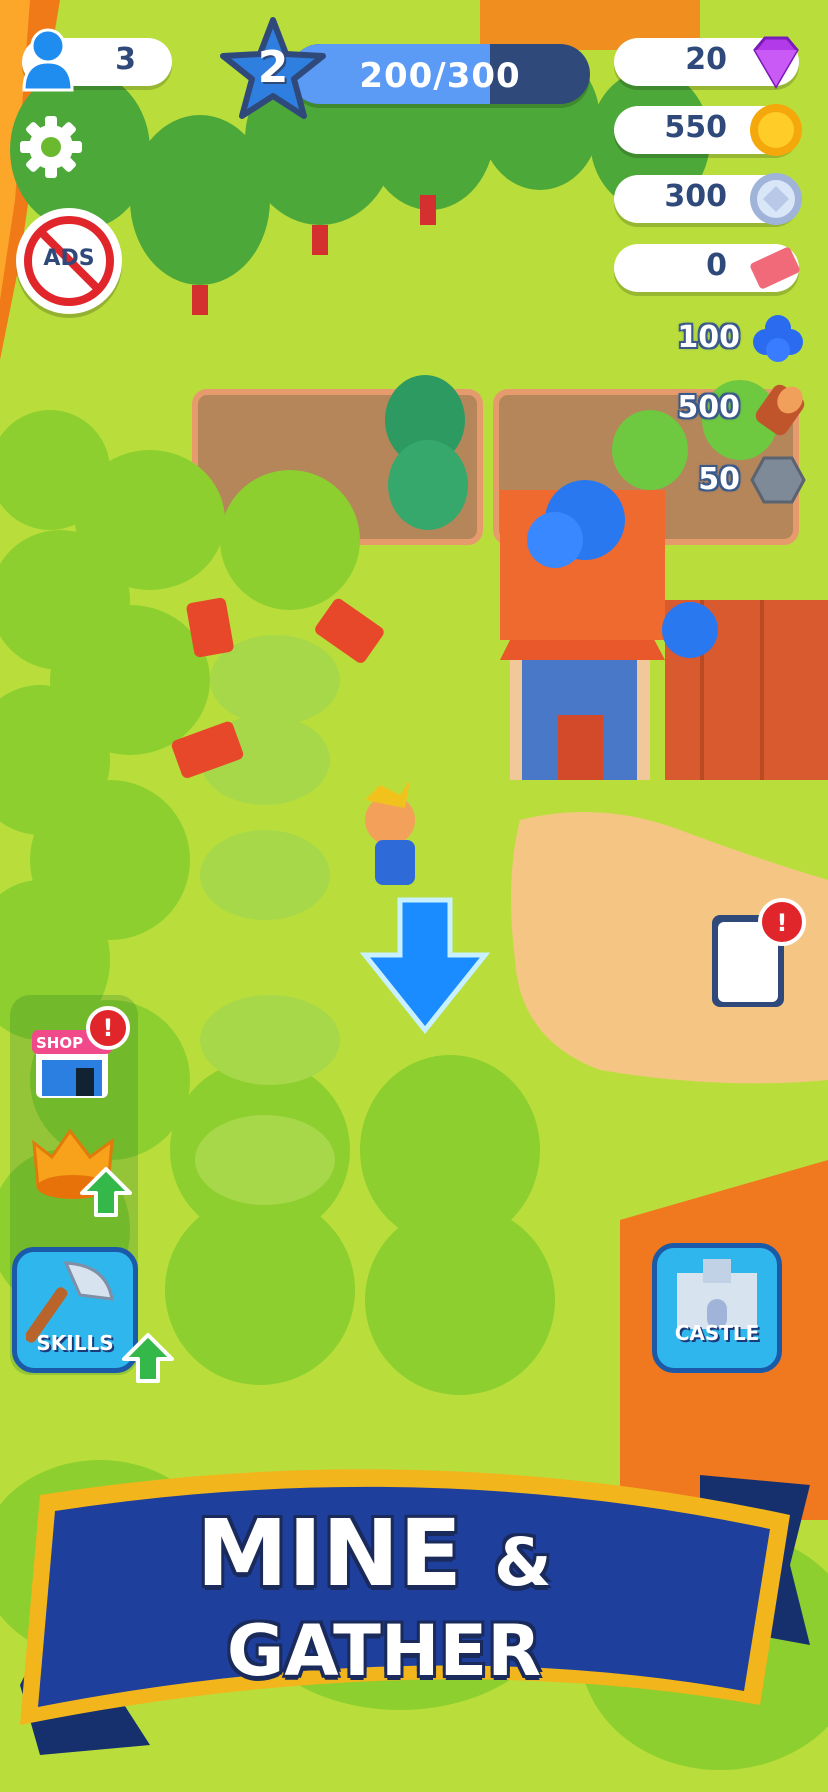 This screenshot has width=828, height=1792. I want to click on castle-button: CASTLE, so click(717, 1308).